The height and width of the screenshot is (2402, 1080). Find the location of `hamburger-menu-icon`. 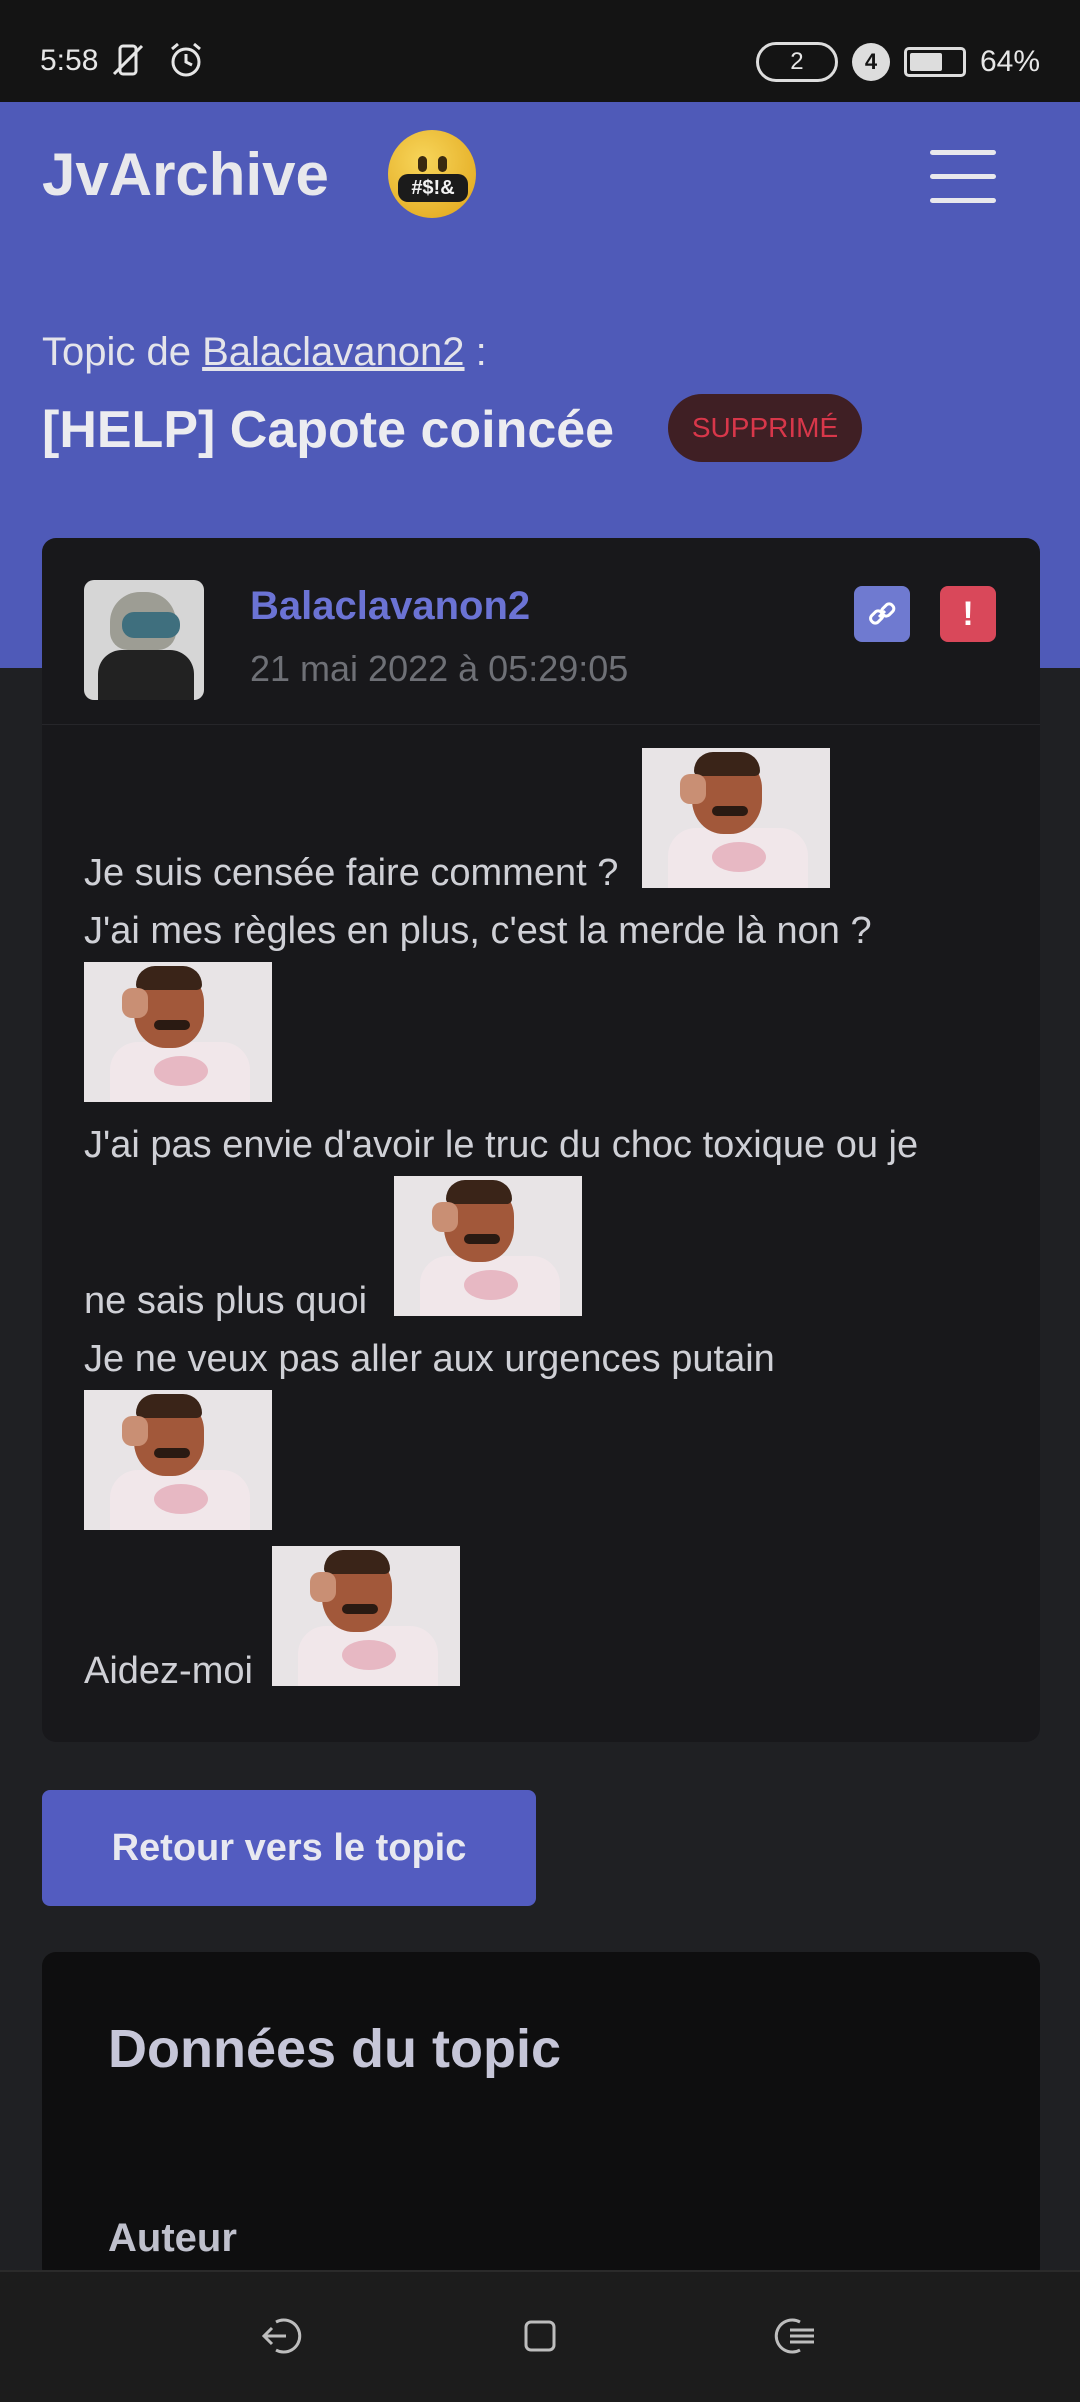

hamburger-menu-icon is located at coordinates (963, 177).